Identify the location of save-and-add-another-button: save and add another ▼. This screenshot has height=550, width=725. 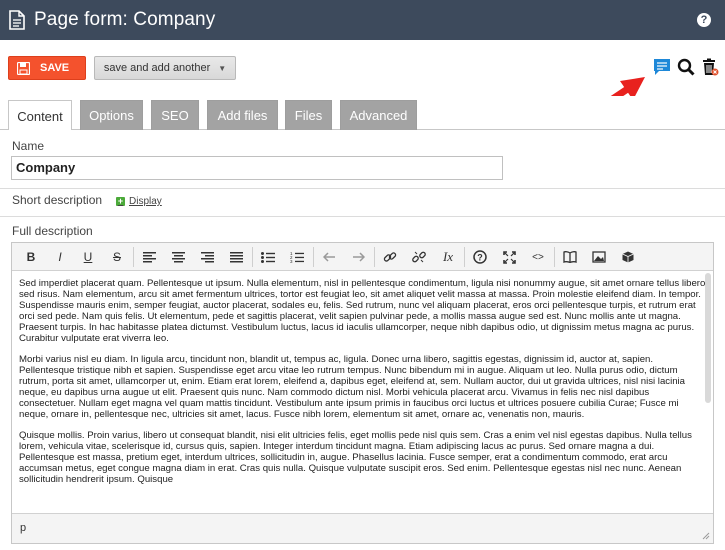
(165, 68).